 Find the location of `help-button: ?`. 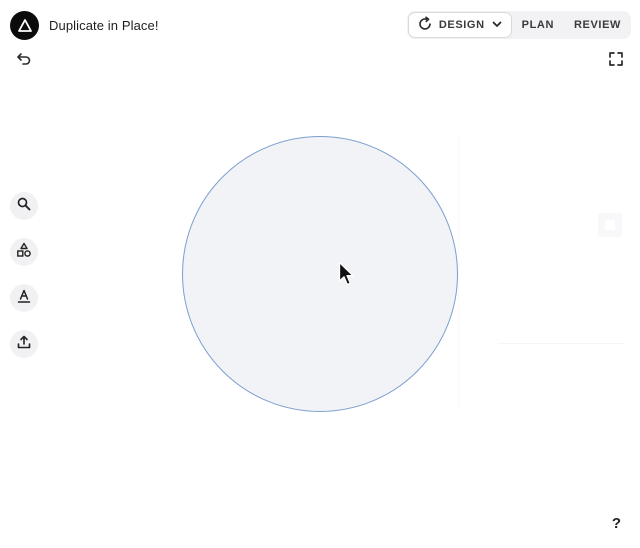

help-button: ? is located at coordinates (616, 523).